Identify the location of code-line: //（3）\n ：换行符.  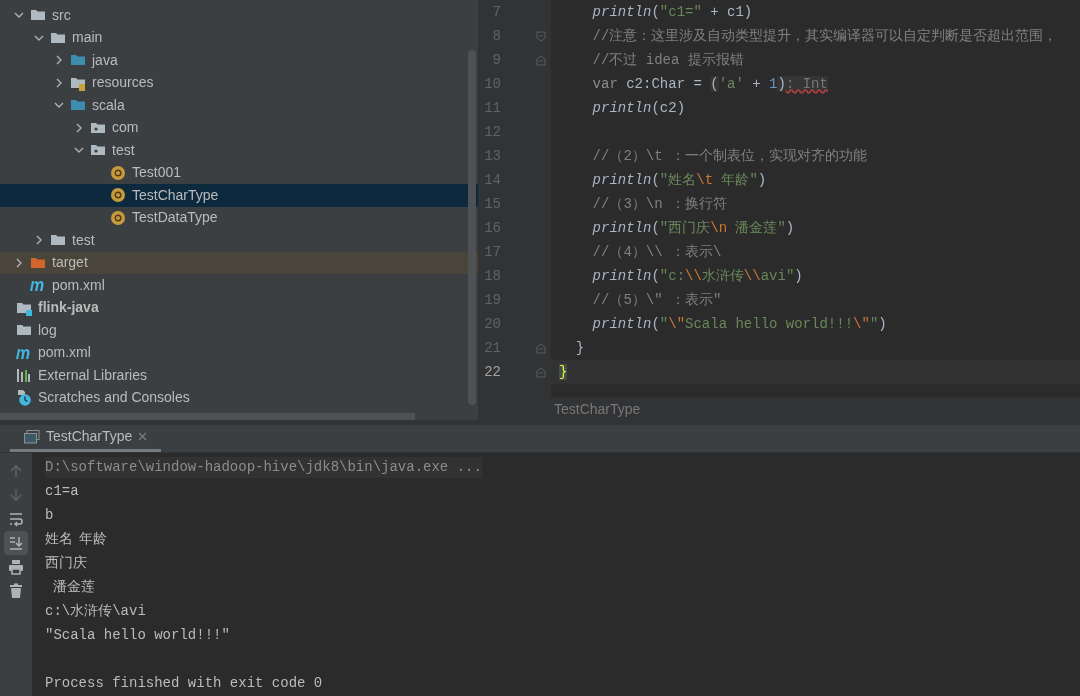
(659, 204).